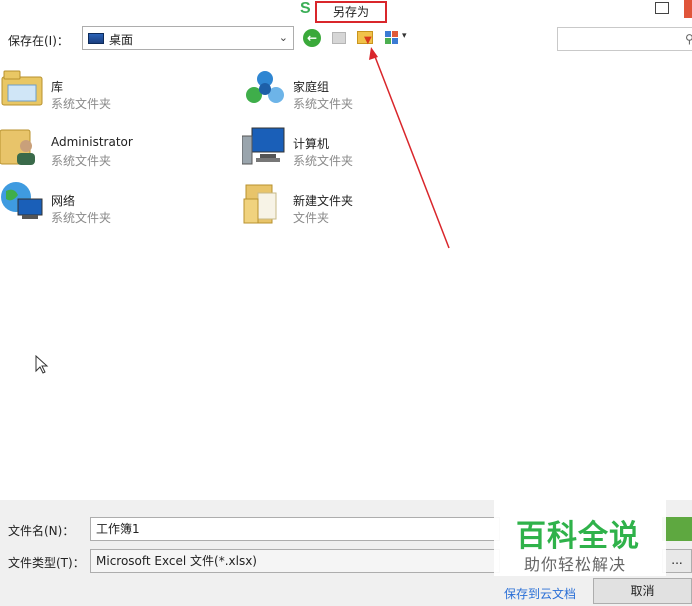  I want to click on library-icon, so click(22, 88).